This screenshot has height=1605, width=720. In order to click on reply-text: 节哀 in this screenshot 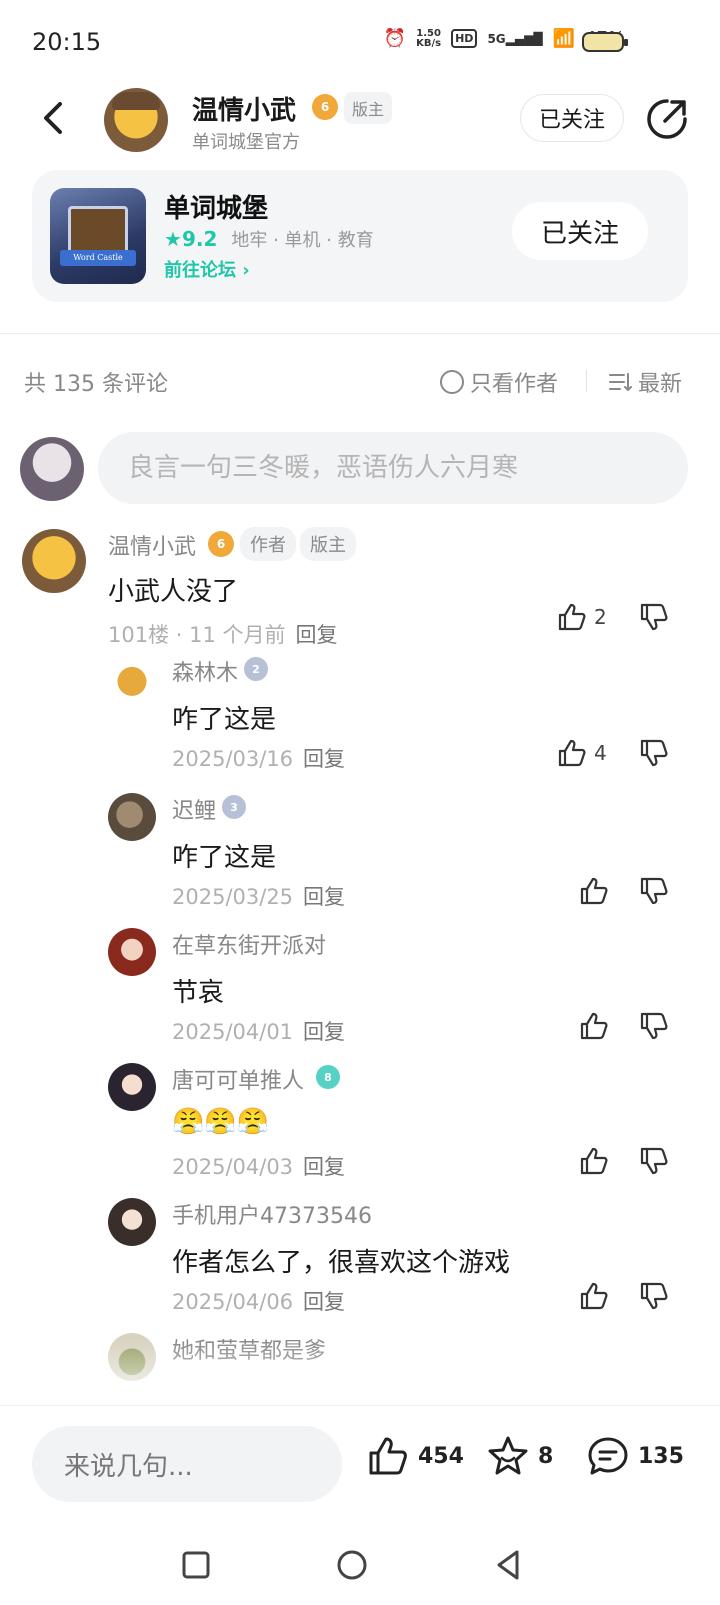, I will do `click(198, 993)`.